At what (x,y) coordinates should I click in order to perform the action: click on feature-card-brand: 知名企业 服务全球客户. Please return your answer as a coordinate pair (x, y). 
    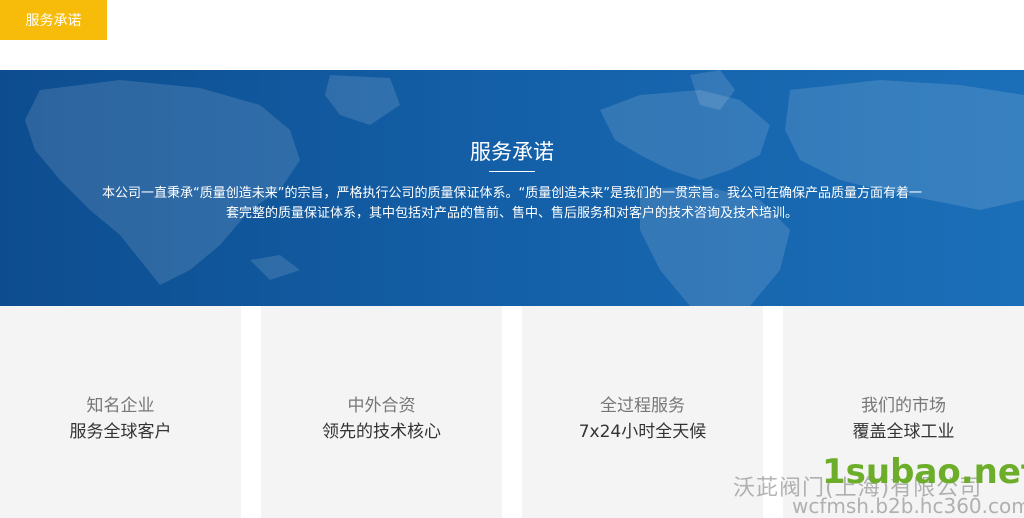
    Looking at the image, I should click on (120, 412).